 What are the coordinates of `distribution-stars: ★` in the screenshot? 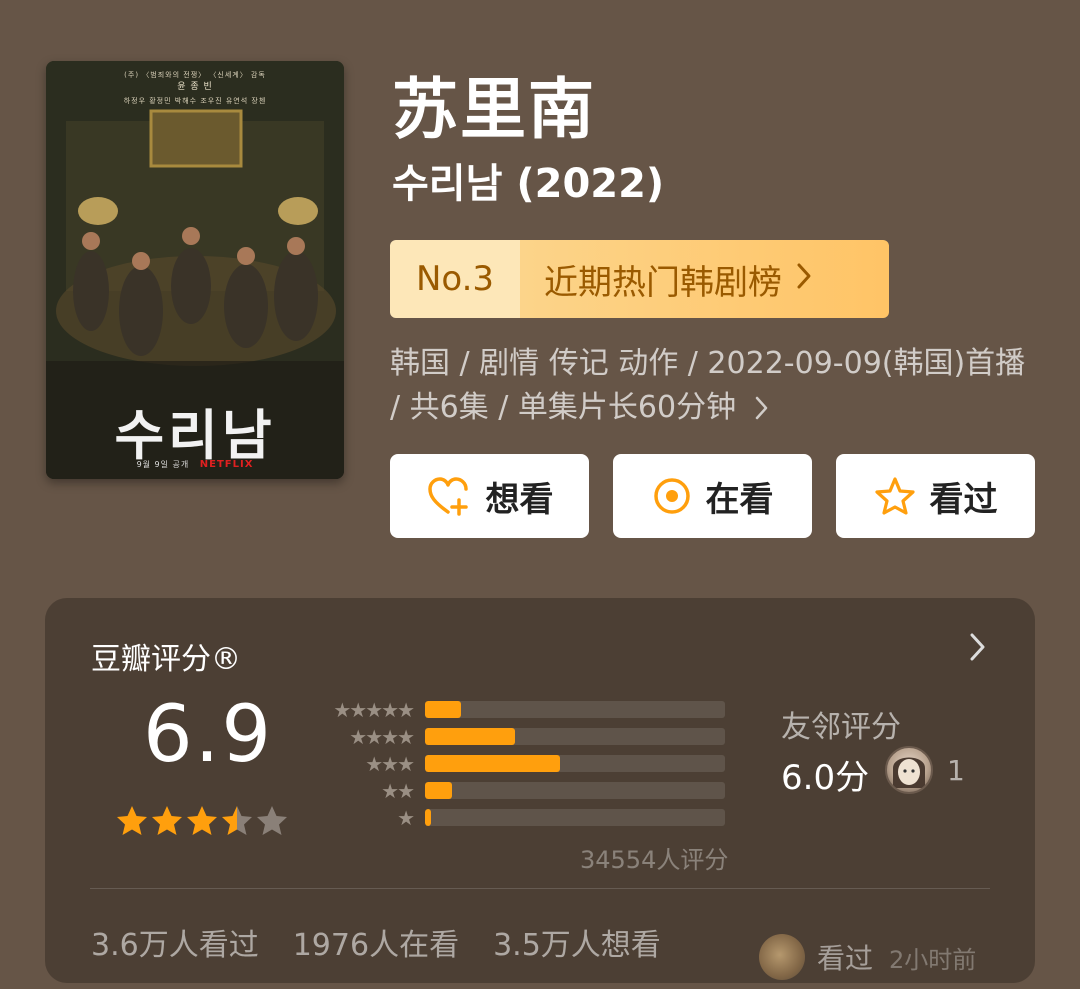 It's located at (406, 817).